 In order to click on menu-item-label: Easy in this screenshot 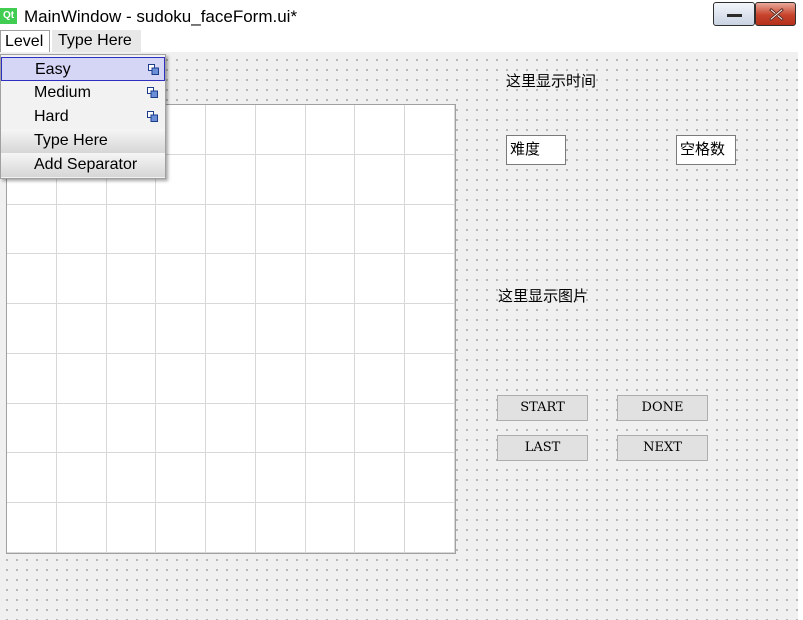, I will do `click(53, 69)`.